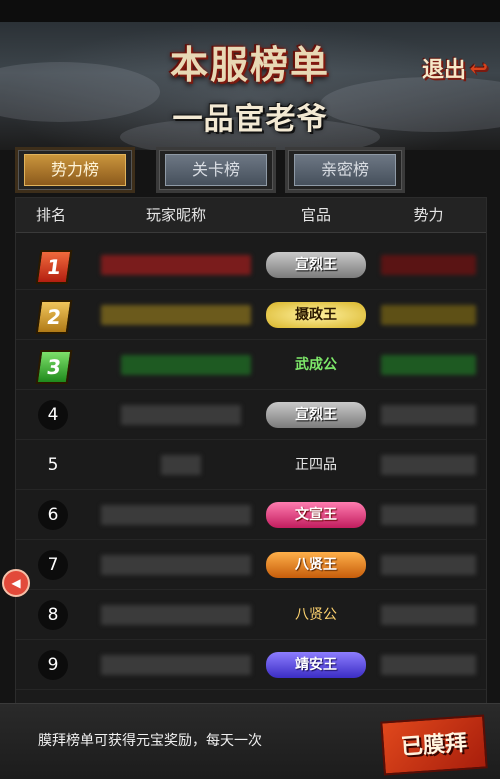 The image size is (500, 779). I want to click on rank-number: 5, so click(53, 465).